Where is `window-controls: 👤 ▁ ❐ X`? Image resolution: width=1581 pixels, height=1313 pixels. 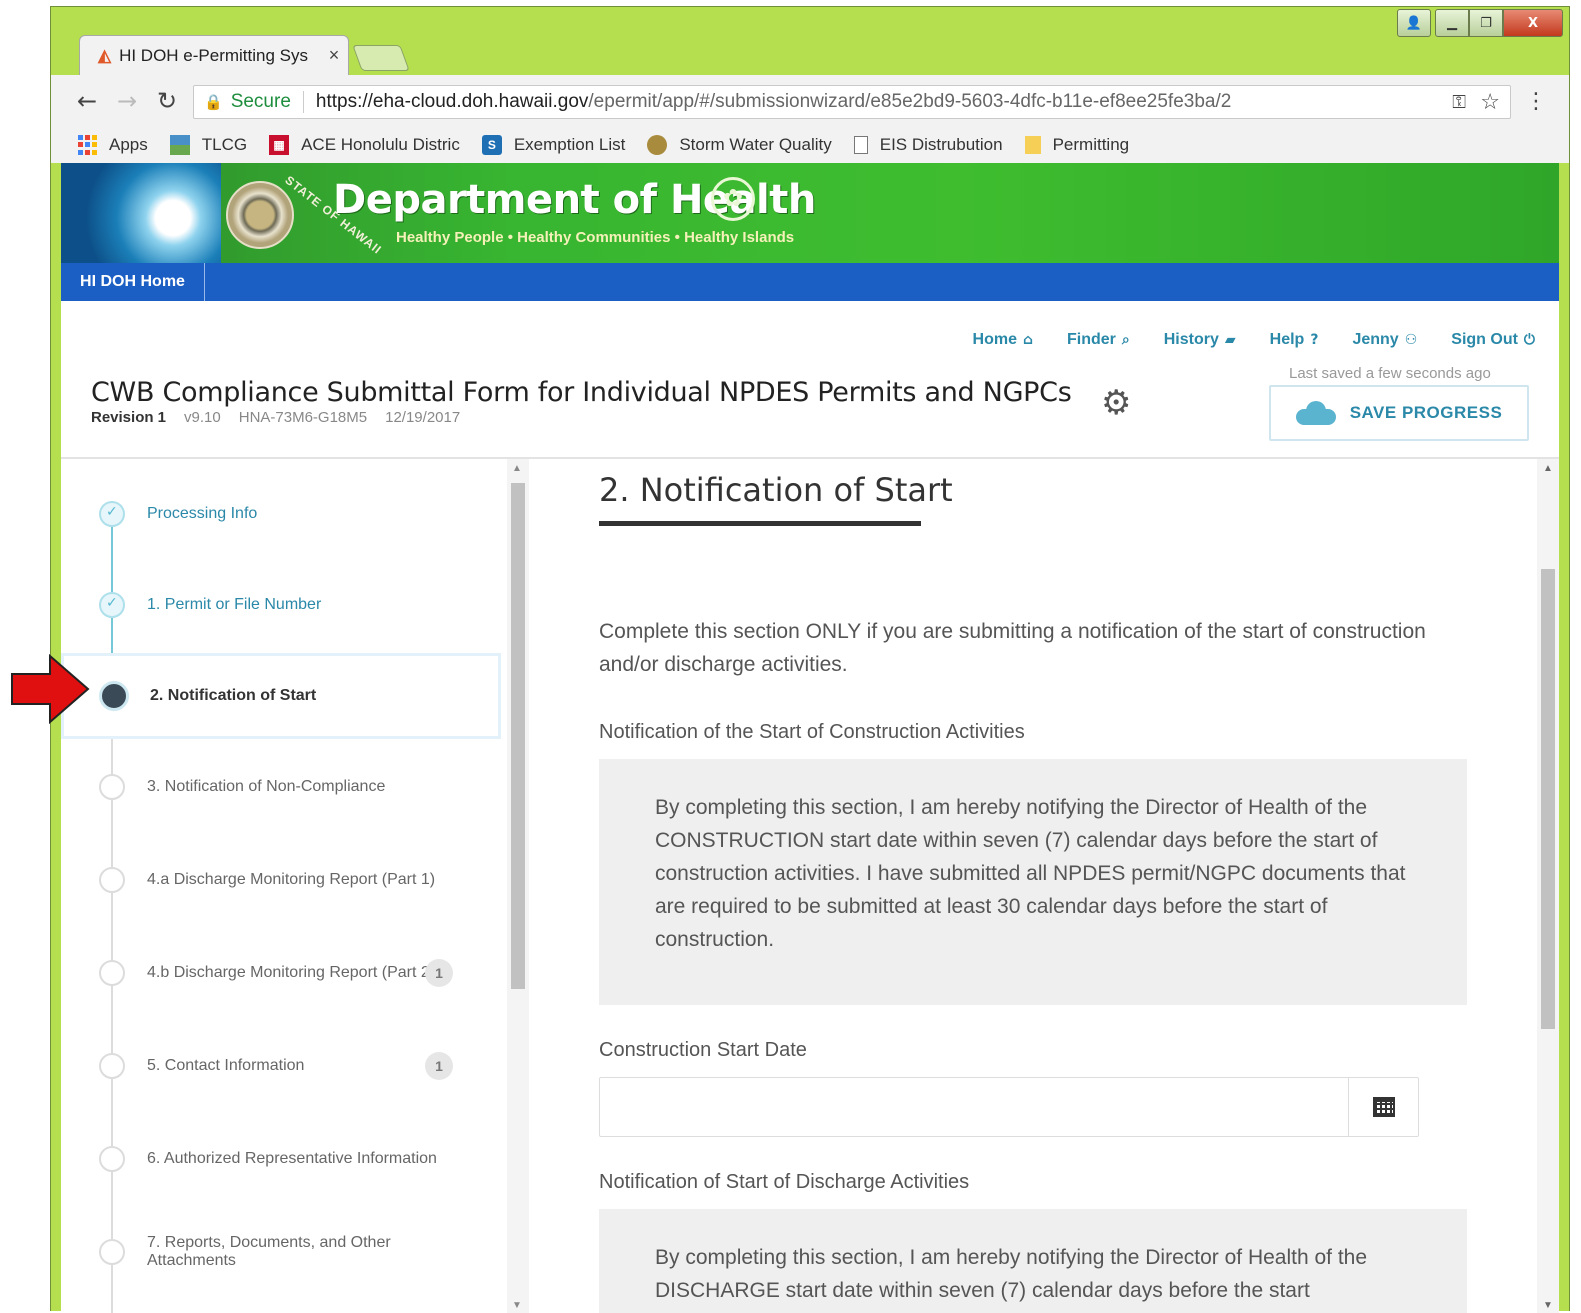
window-controls: 👤 ▁ ❐ X is located at coordinates (1478, 23).